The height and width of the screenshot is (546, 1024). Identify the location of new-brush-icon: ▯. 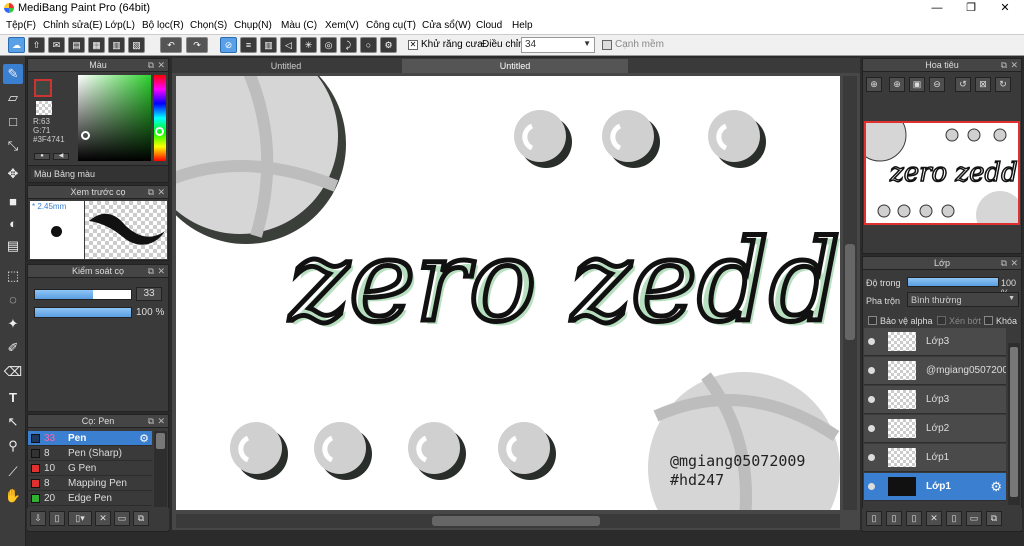
(57, 518).